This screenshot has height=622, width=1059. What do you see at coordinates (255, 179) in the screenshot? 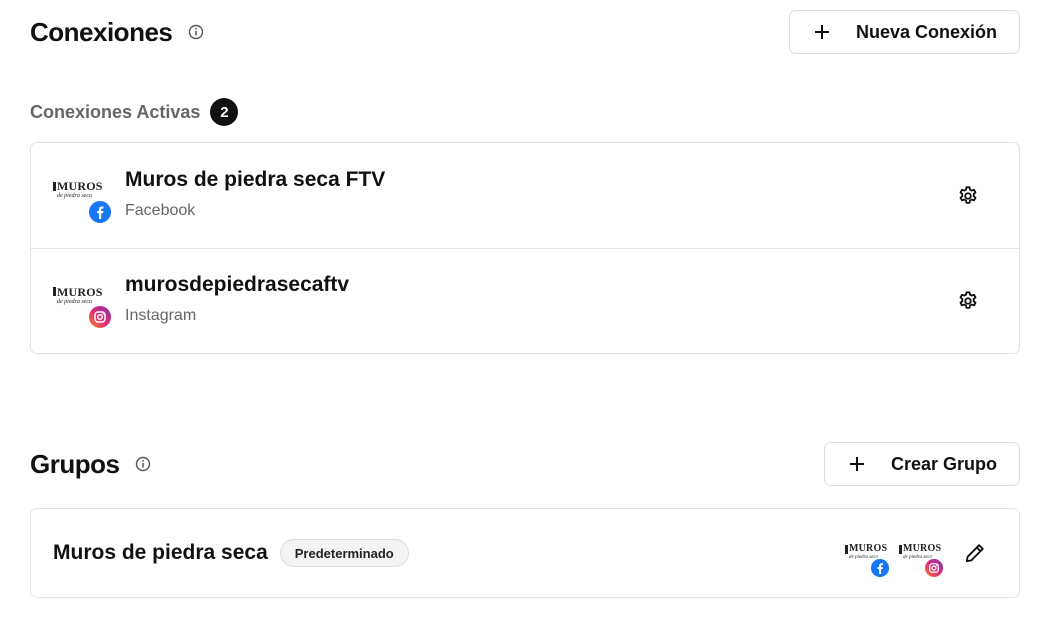
I see `connection-name: Muros de piedra seca FTV` at bounding box center [255, 179].